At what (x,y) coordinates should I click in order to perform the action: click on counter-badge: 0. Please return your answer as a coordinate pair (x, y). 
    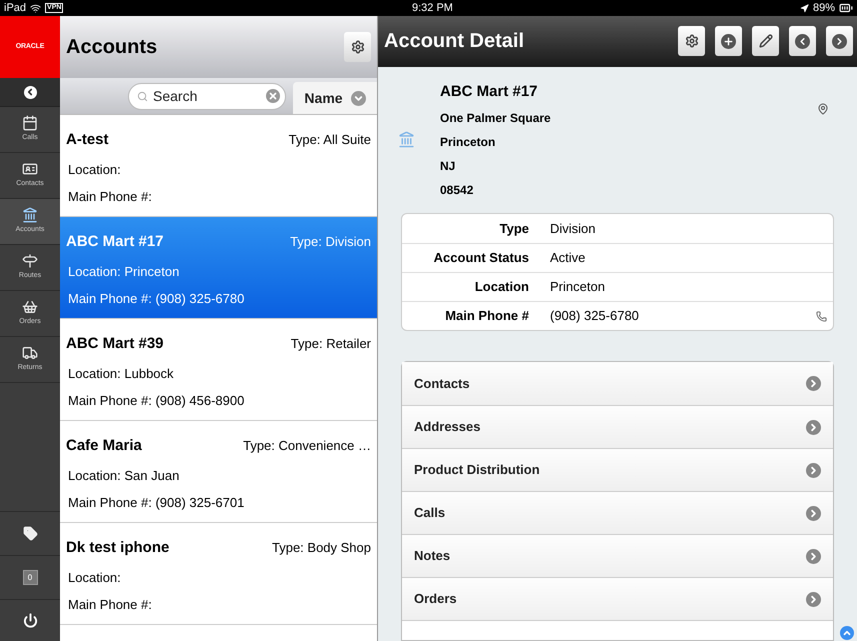
    Looking at the image, I should click on (30, 577).